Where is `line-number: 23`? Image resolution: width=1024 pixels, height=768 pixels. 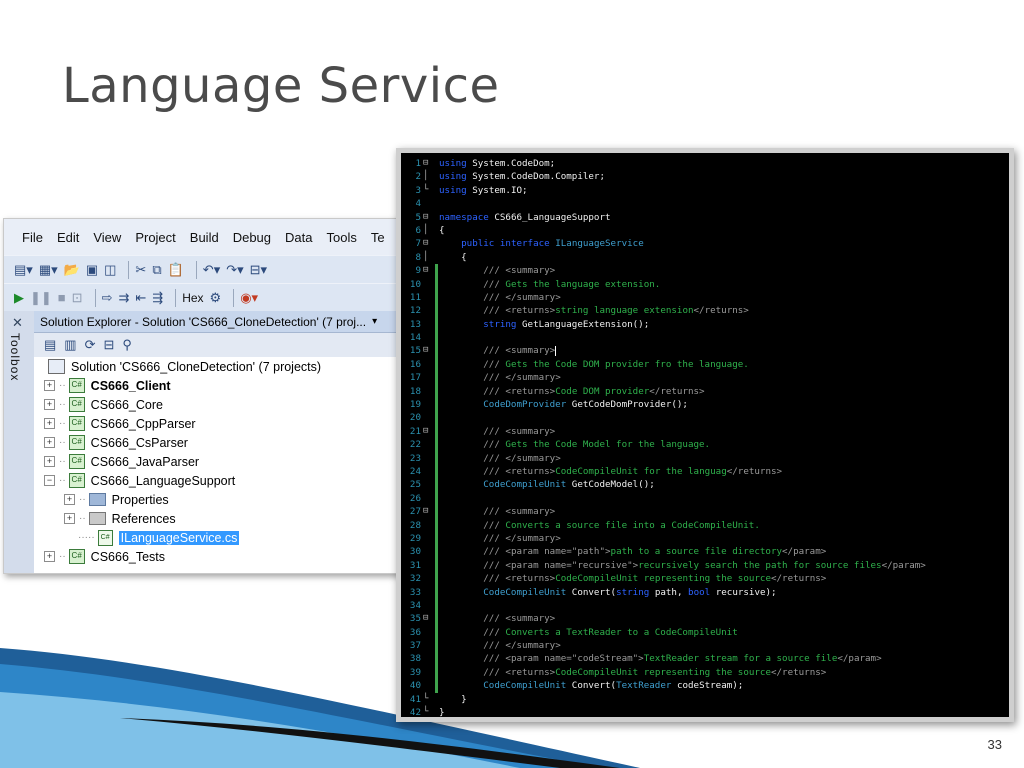 line-number: 23 is located at coordinates (415, 458).